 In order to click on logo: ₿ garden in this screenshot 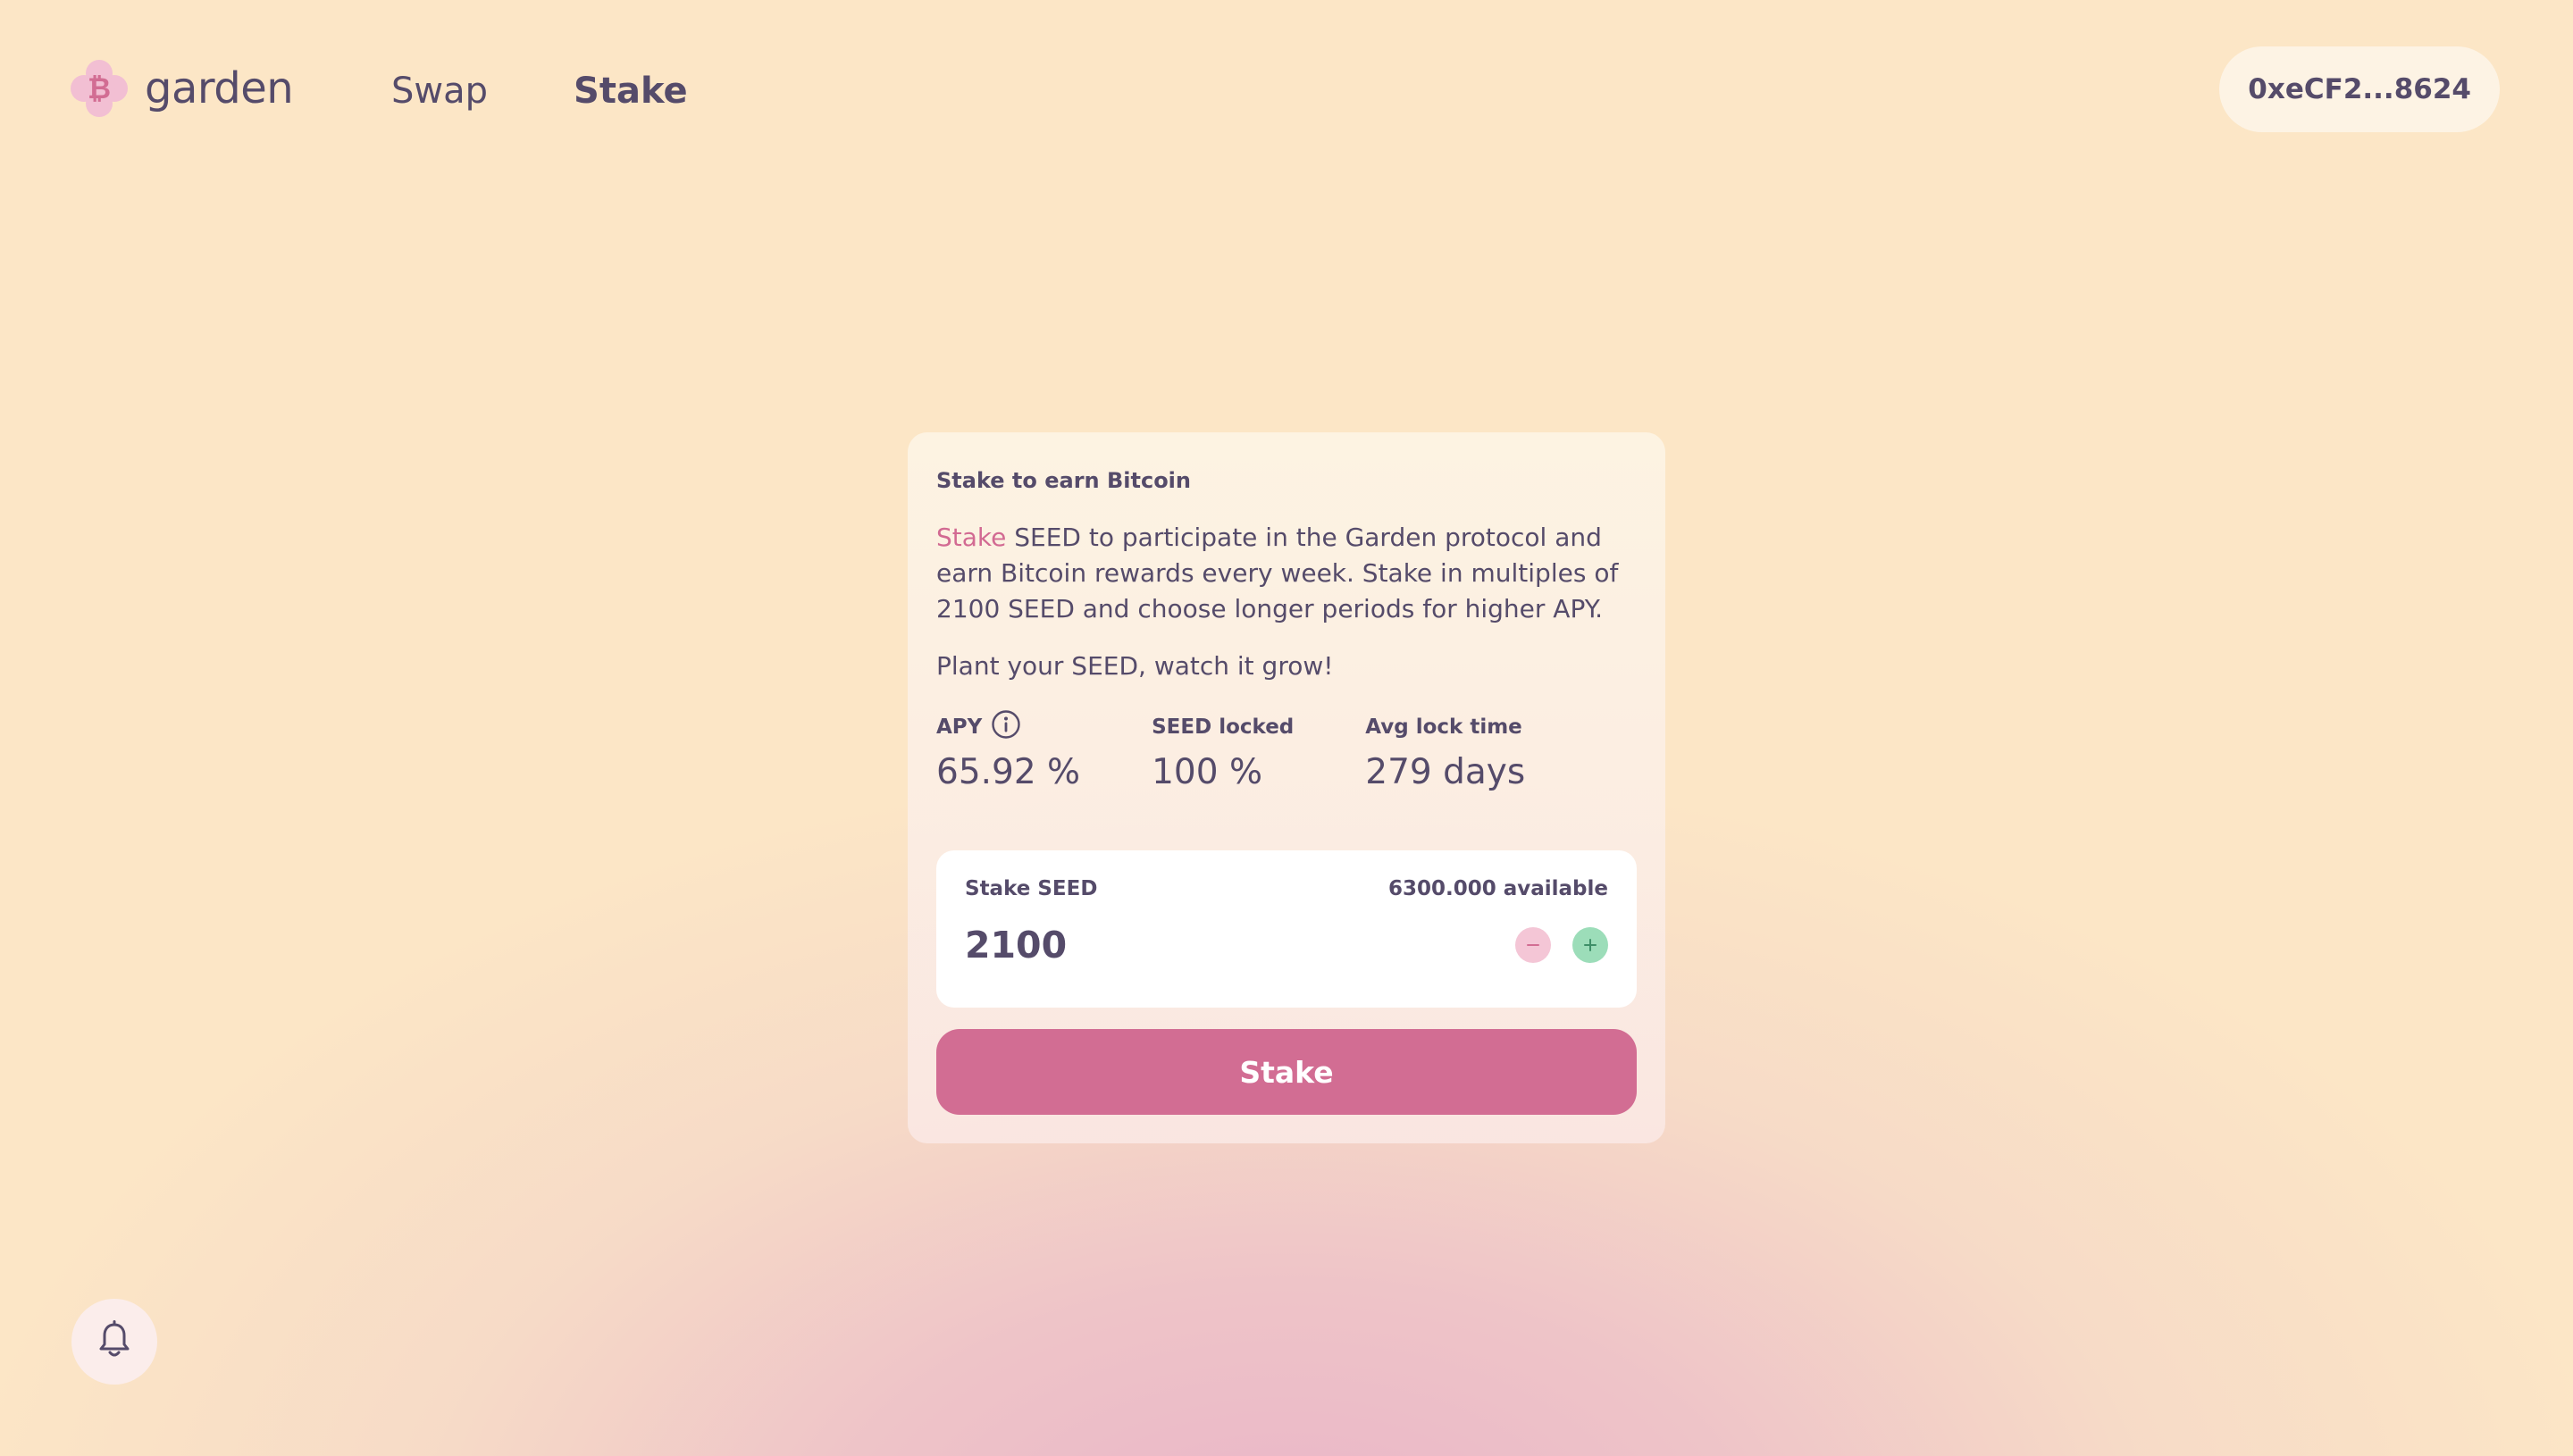, I will do `click(182, 88)`.